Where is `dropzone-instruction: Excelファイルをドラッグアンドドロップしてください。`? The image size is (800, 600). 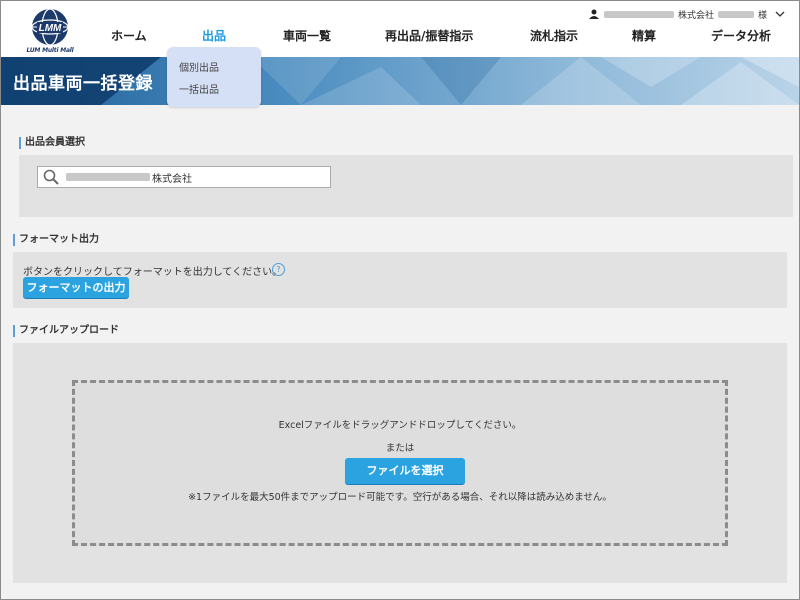
dropzone-instruction: Excelファイルをドラッグアンドドロップしてください。 is located at coordinates (400, 425).